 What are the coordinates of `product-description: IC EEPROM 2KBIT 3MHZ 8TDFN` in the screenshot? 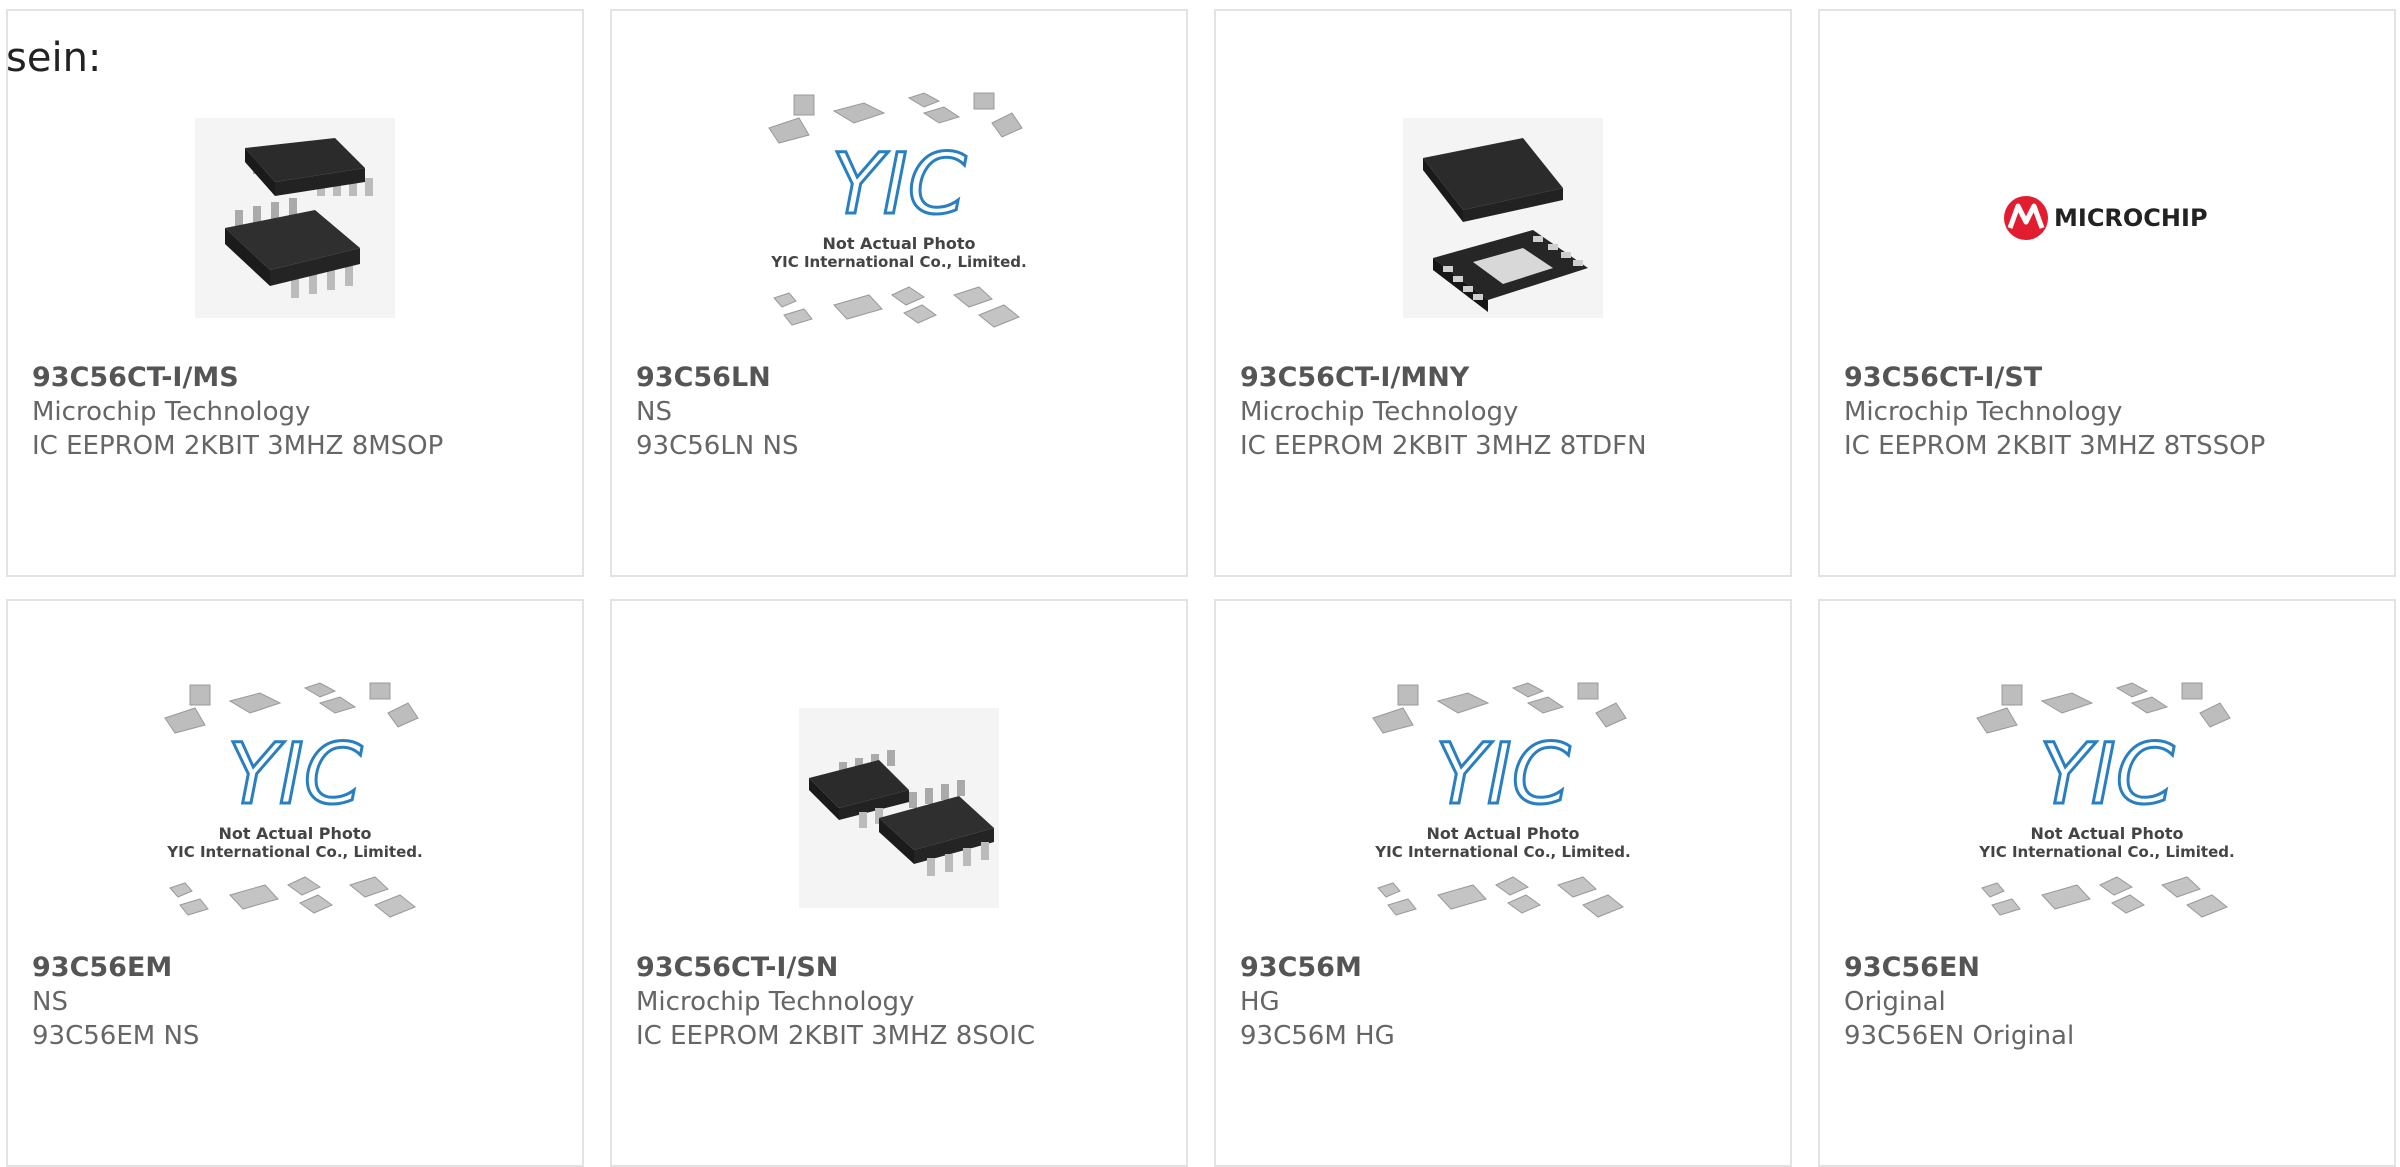 It's located at (1443, 446).